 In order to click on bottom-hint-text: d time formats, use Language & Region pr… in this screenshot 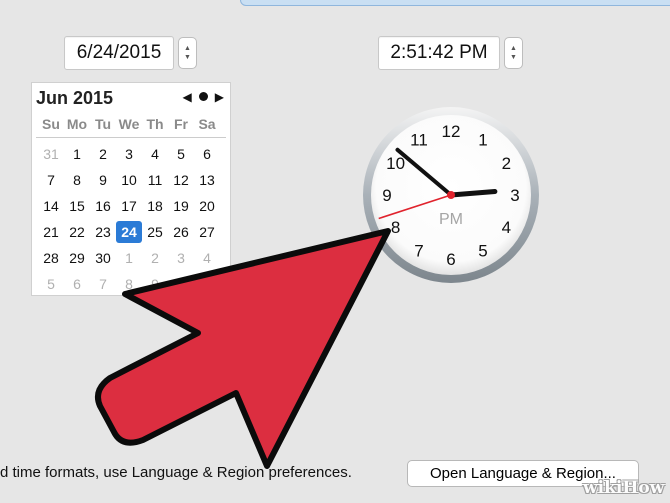, I will do `click(176, 472)`.